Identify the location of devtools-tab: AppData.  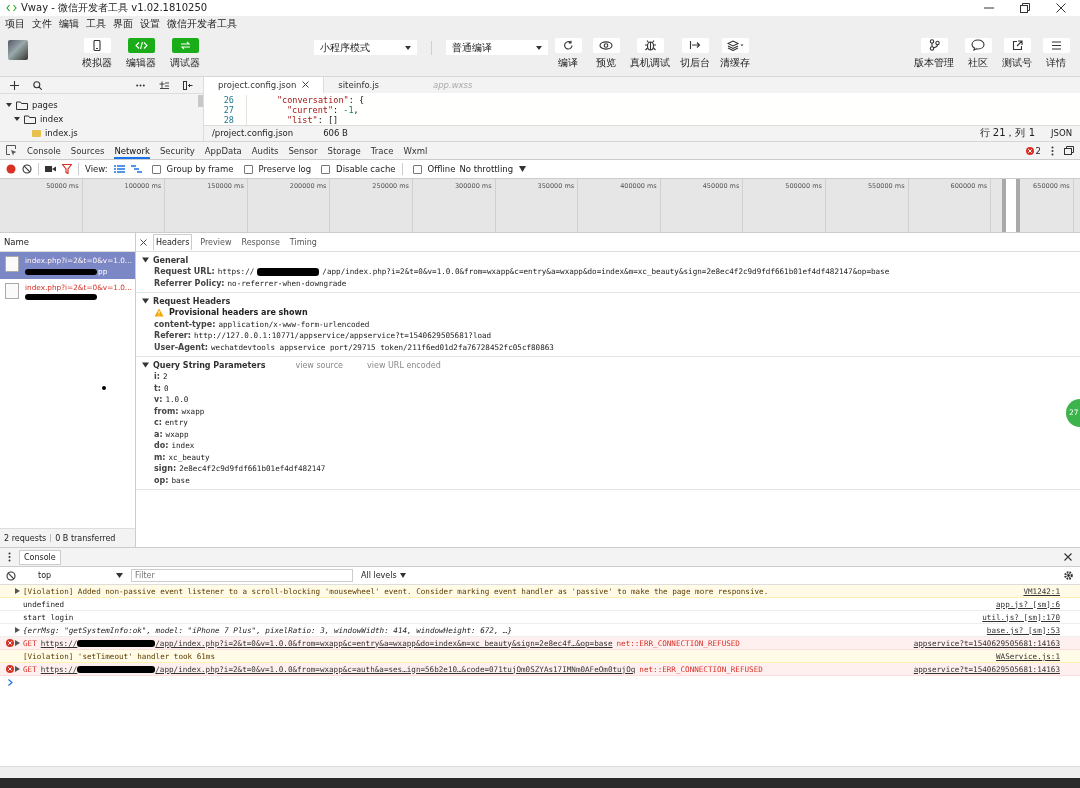
(223, 150).